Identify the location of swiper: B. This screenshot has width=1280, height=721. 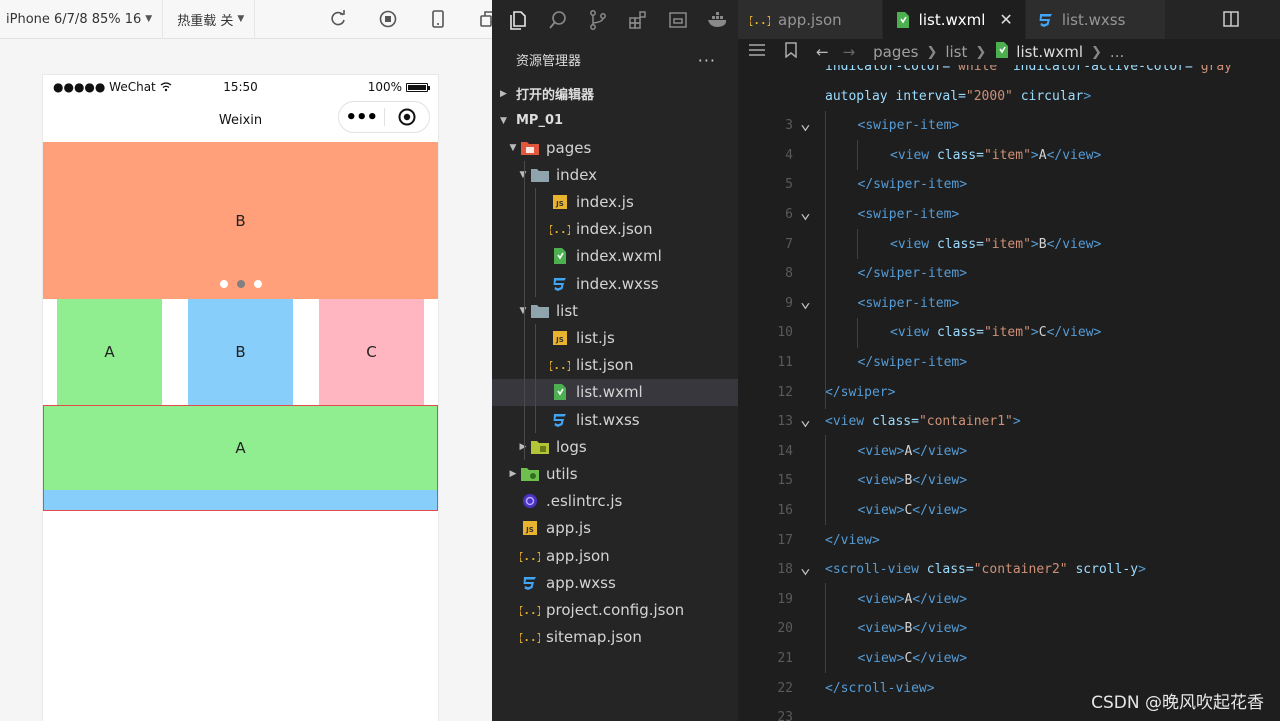
(240, 220).